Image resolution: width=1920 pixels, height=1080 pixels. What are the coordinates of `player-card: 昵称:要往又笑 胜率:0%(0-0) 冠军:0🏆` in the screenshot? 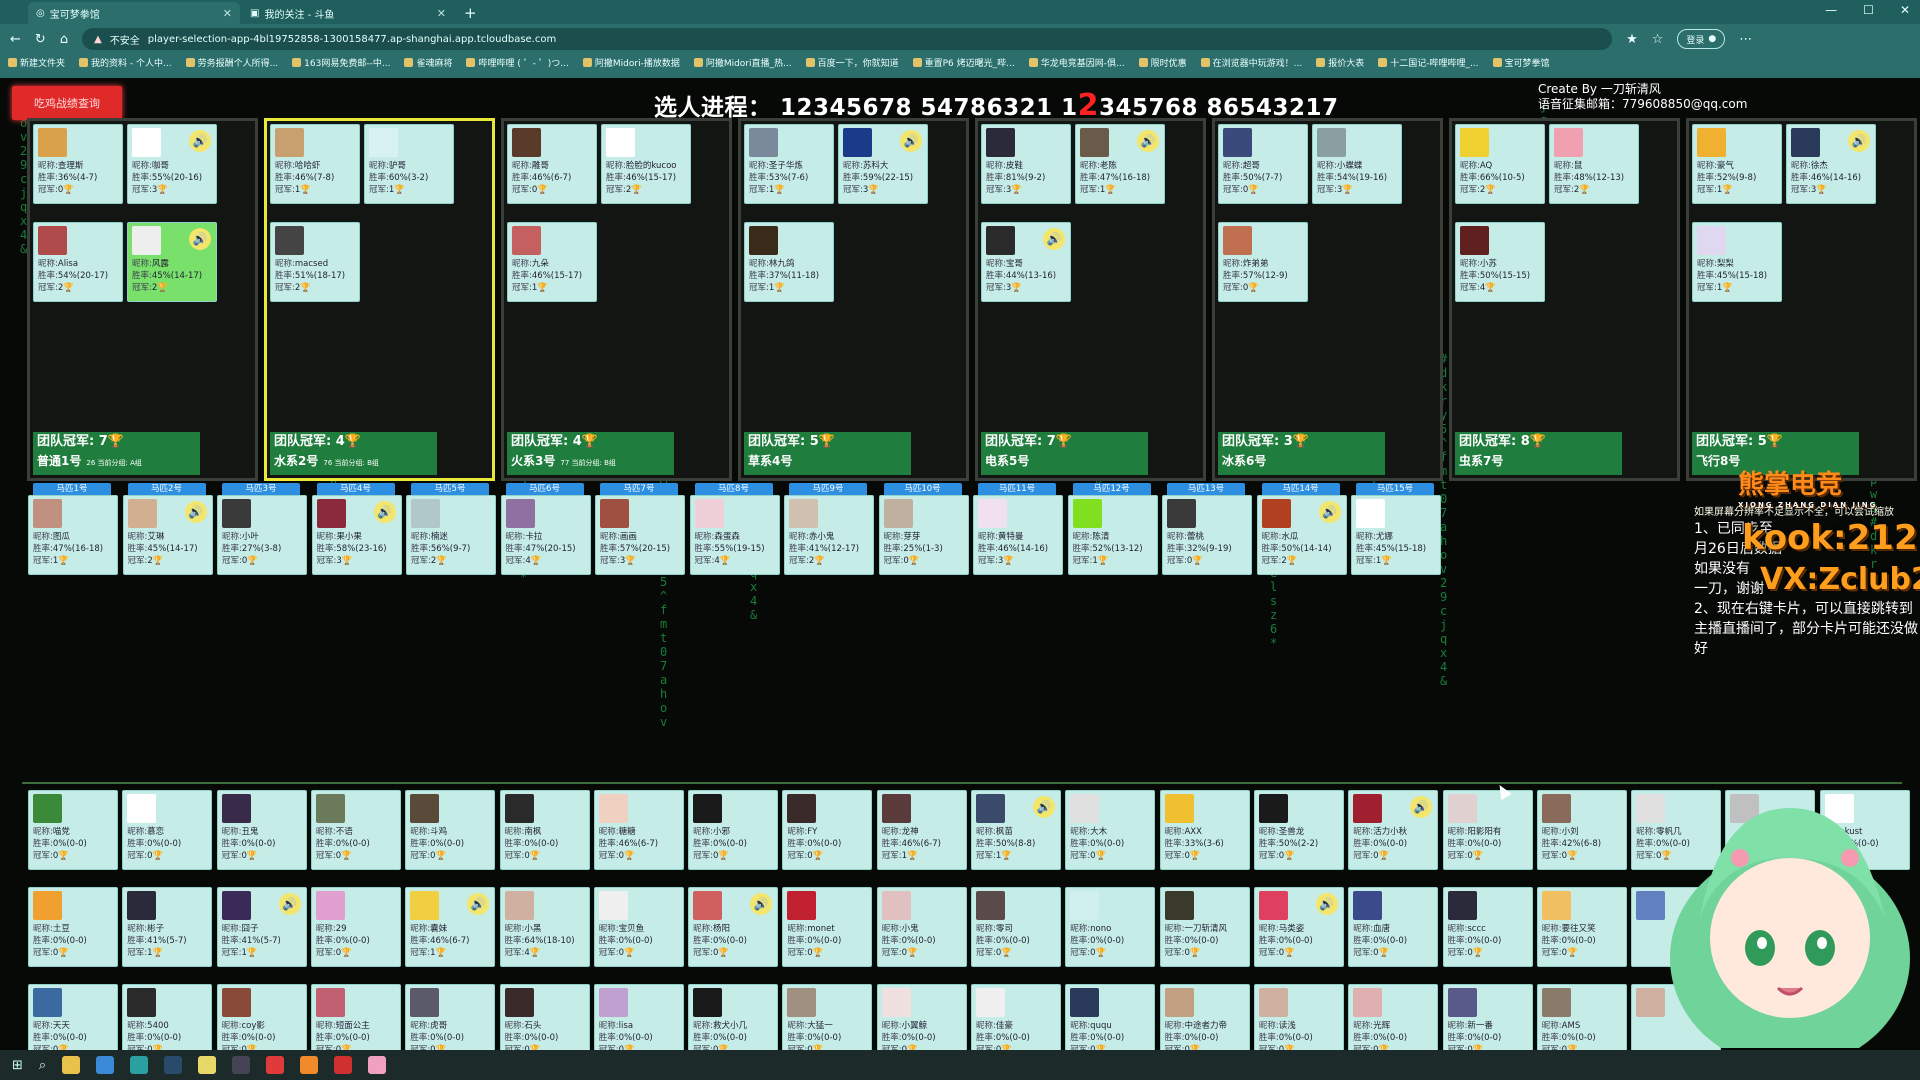 It's located at (1581, 927).